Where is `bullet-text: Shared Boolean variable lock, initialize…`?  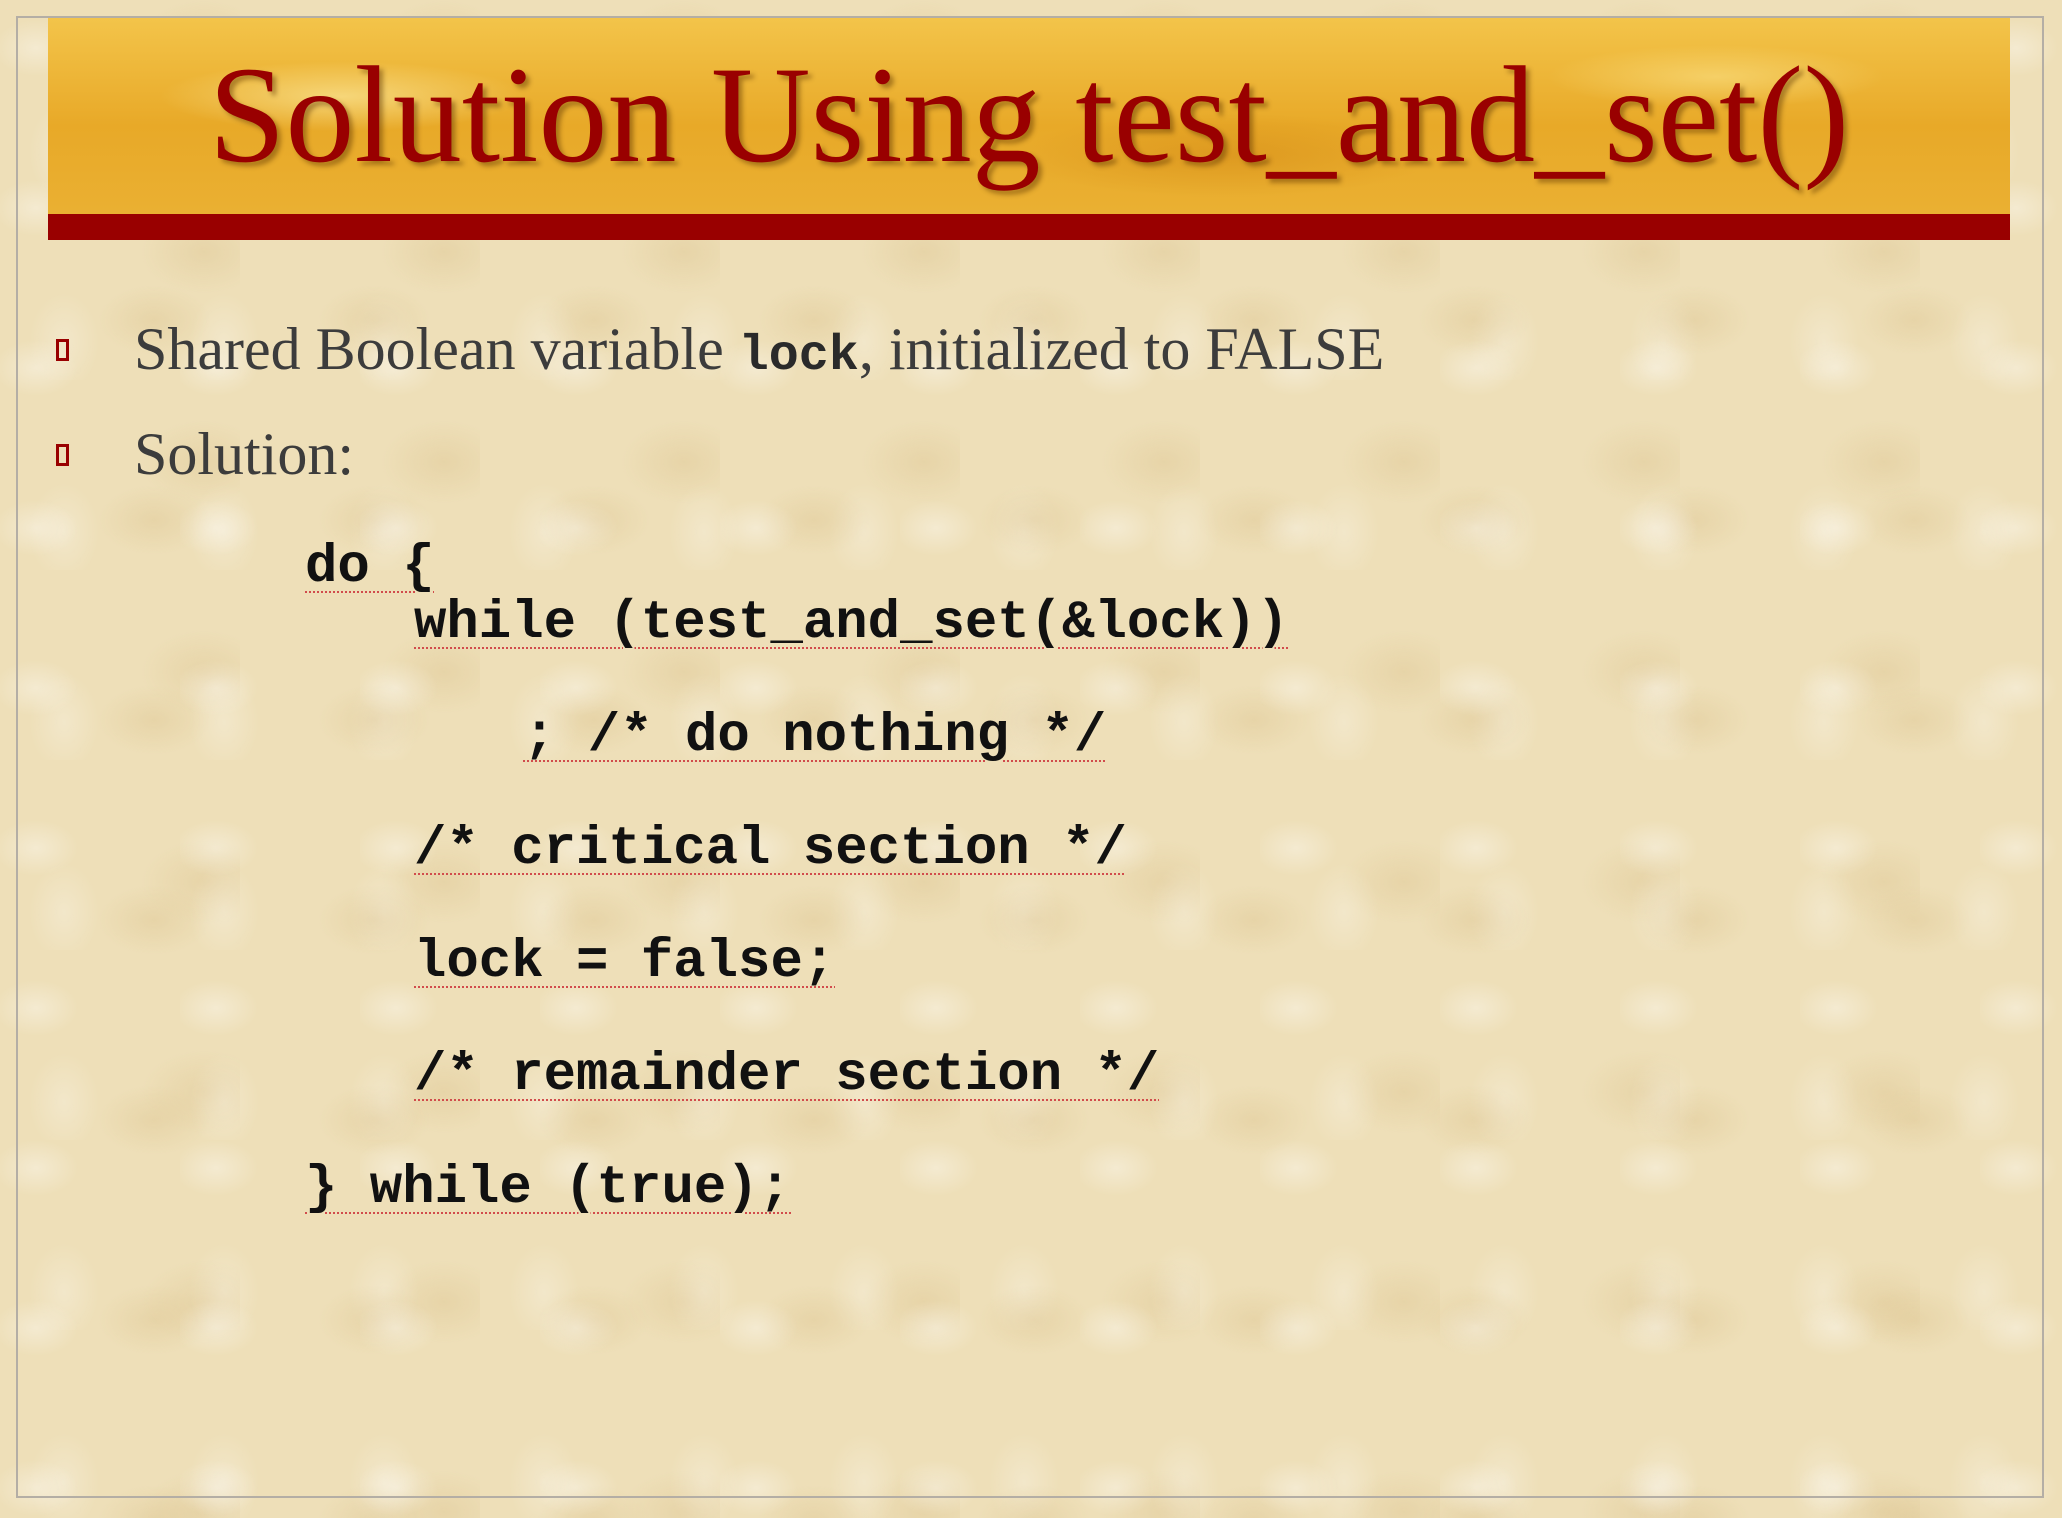 bullet-text: Shared Boolean variable lock, initialize… is located at coordinates (759, 353).